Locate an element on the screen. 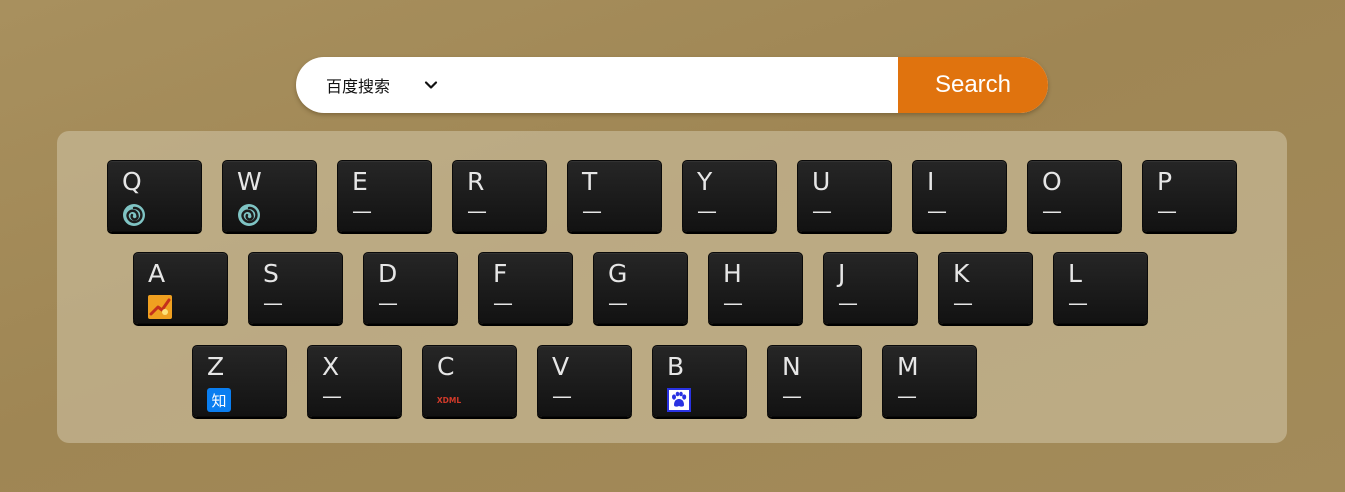 This screenshot has height=492, width=1345. key-letter: G is located at coordinates (618, 273).